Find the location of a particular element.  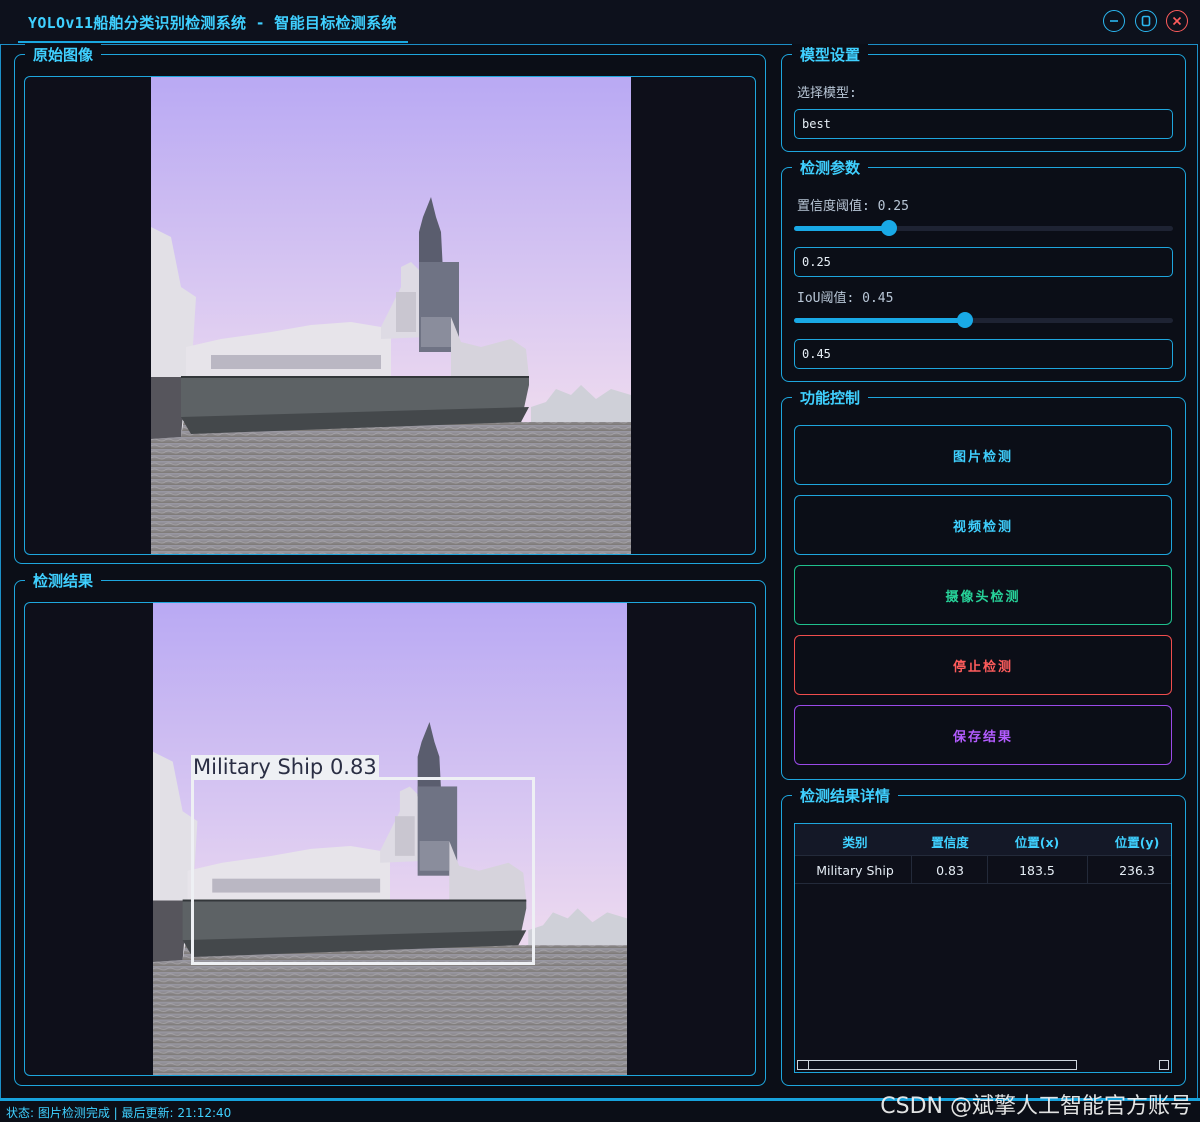

title-underline is located at coordinates (213, 42).